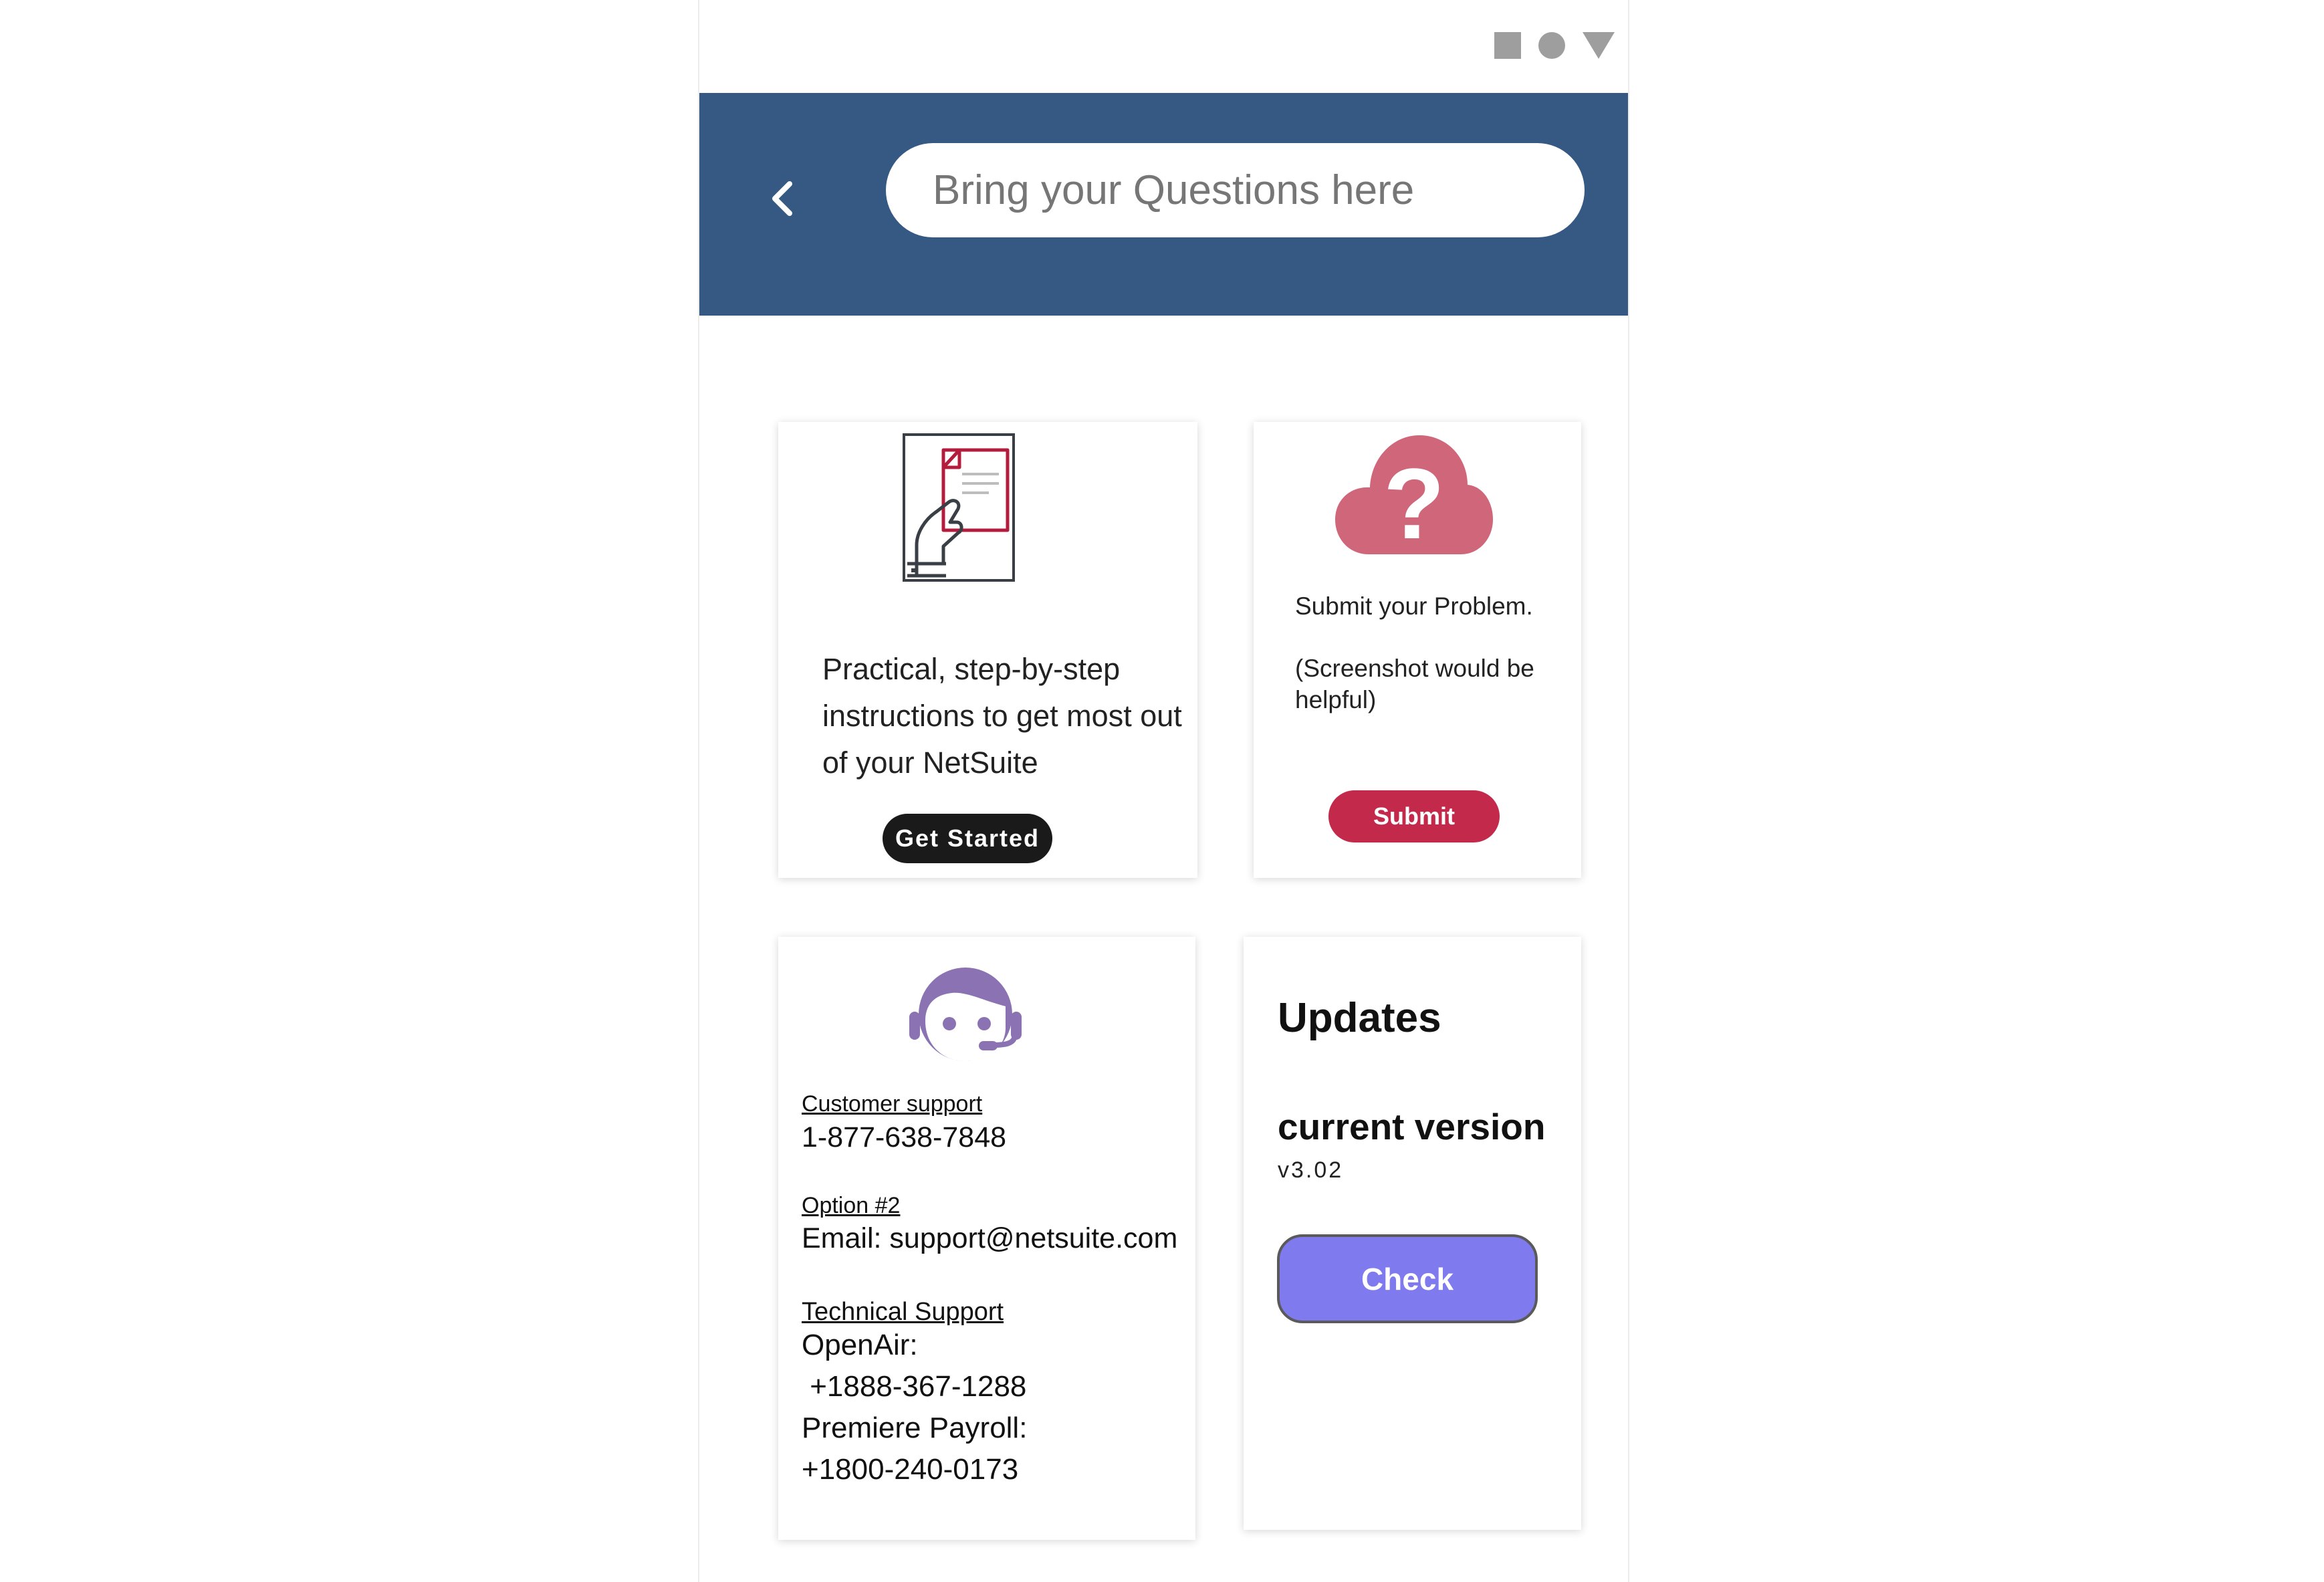 The height and width of the screenshot is (1582, 2324). What do you see at coordinates (1359, 1018) in the screenshot?
I see `updates-title: Updates` at bounding box center [1359, 1018].